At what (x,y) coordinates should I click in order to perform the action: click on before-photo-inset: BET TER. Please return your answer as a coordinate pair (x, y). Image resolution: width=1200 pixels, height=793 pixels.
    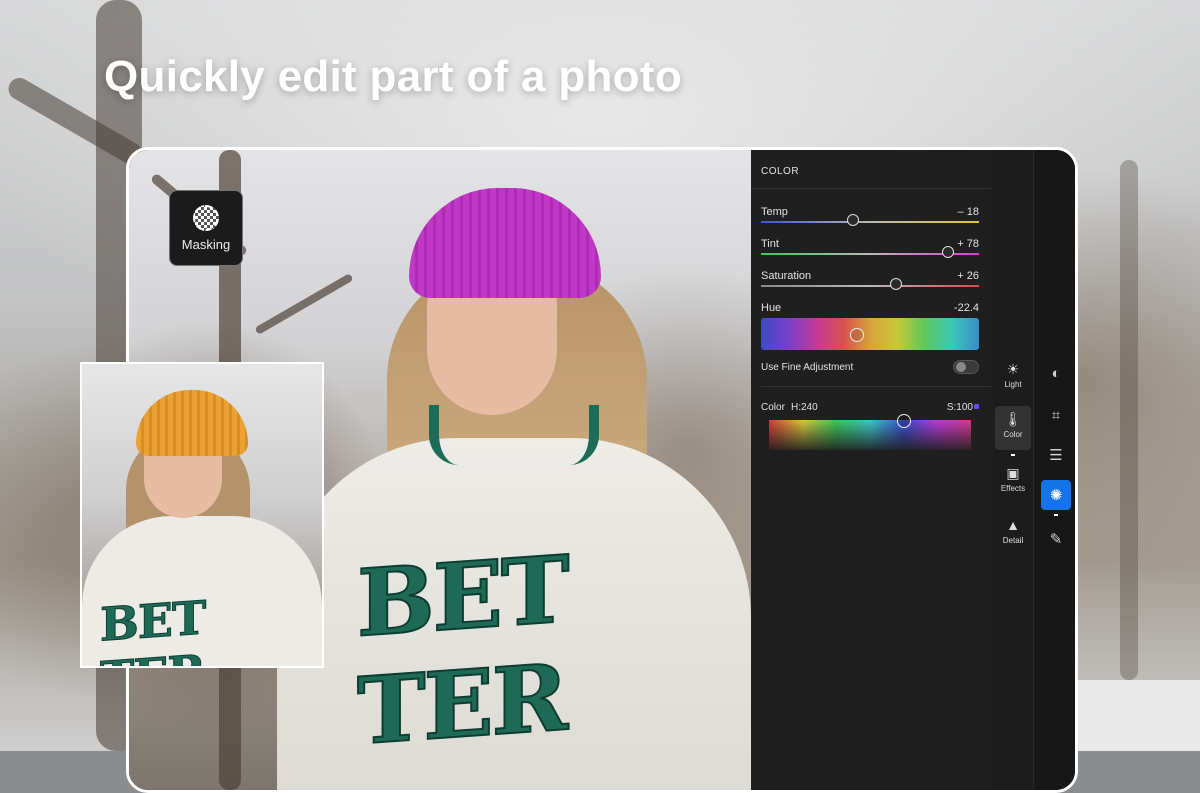
    Looking at the image, I should click on (202, 515).